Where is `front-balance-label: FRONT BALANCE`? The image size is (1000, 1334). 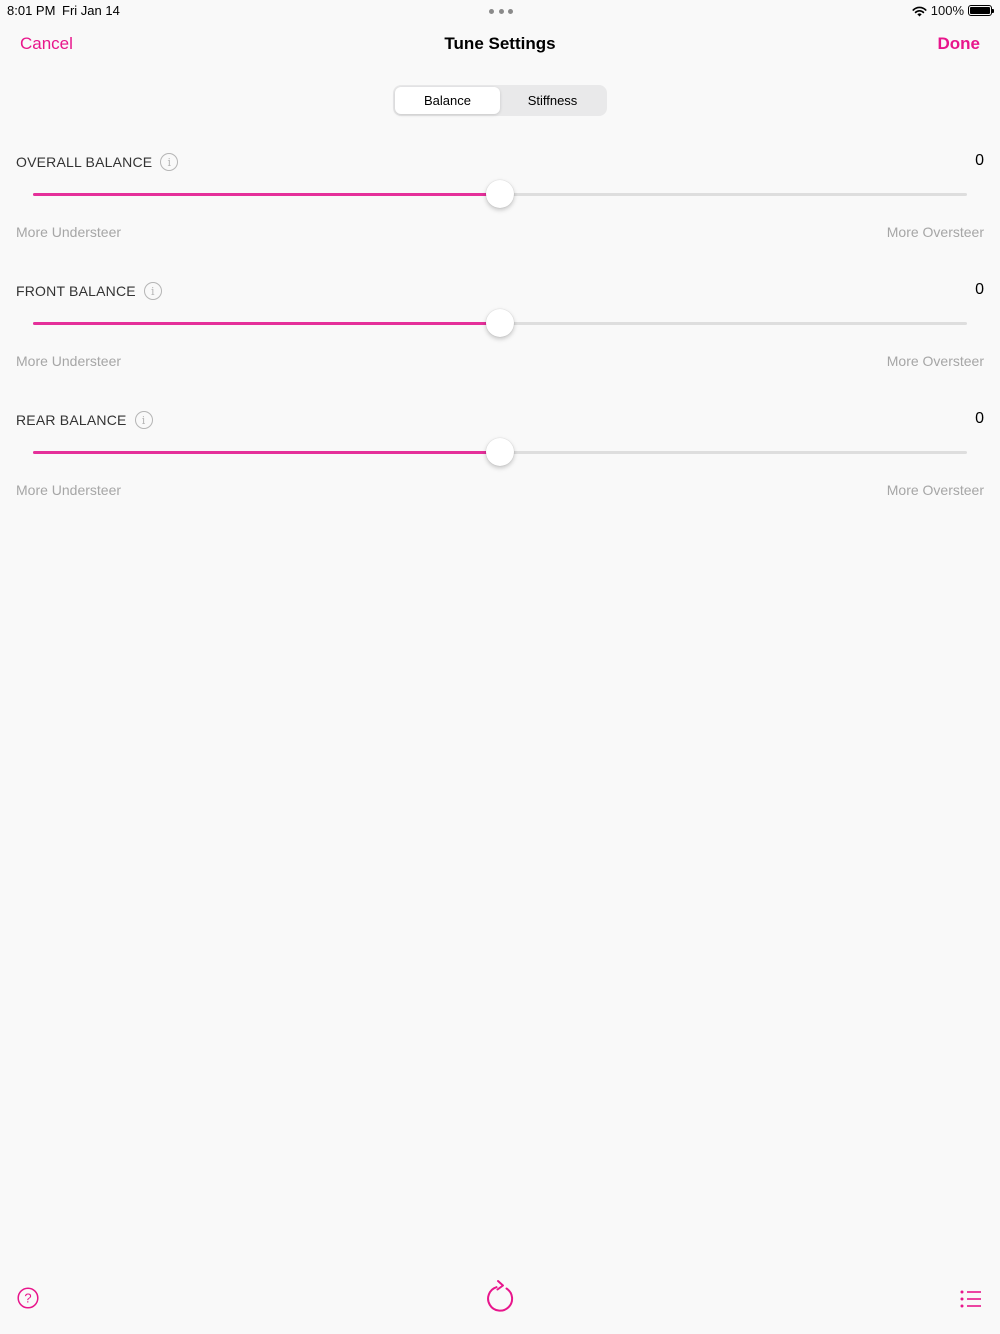
front-balance-label: FRONT BALANCE is located at coordinates (76, 291).